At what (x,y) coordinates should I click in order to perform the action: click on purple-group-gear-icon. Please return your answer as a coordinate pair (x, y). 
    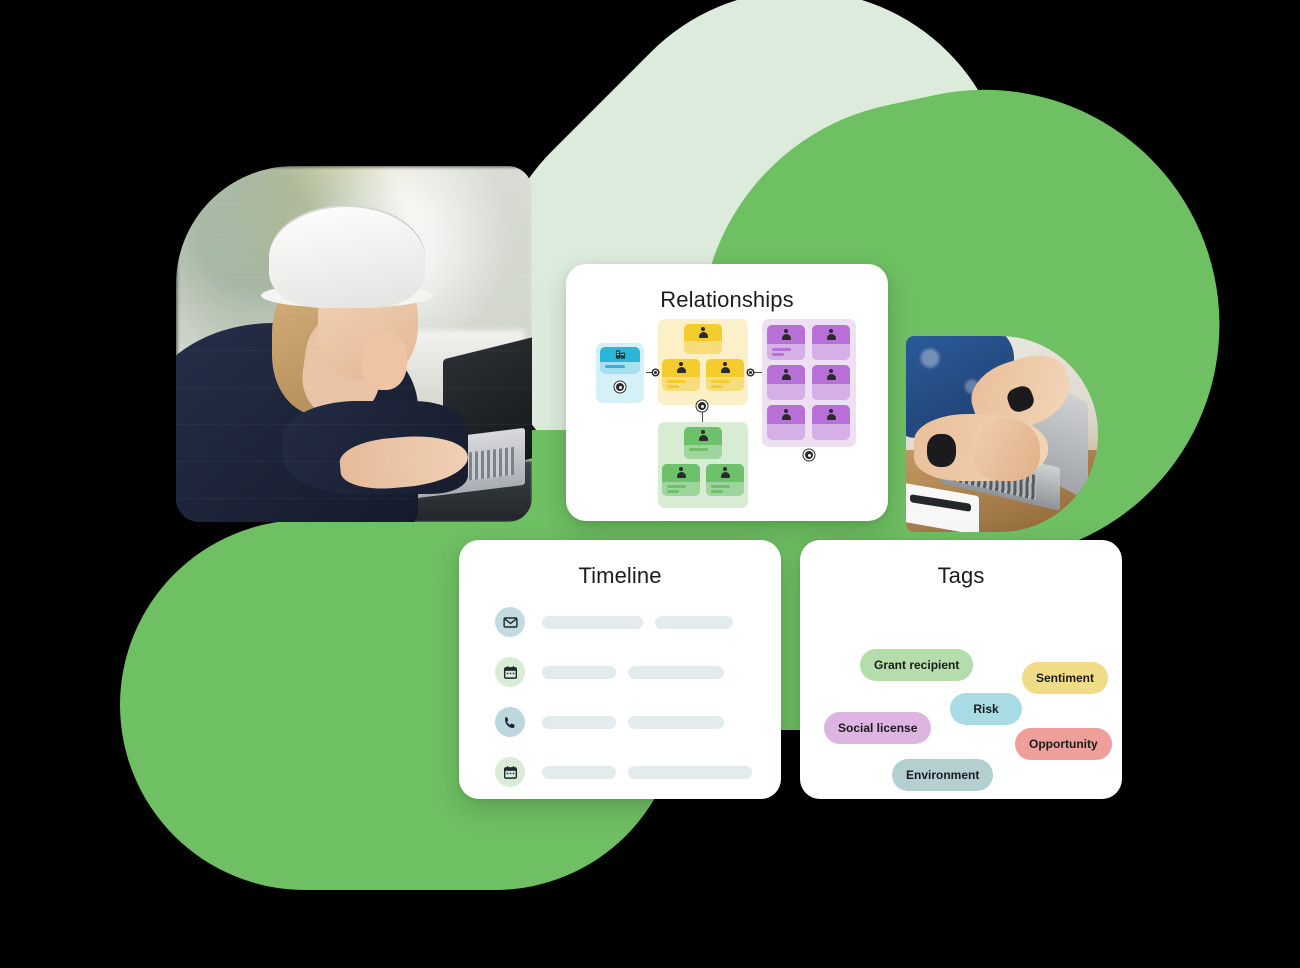
    Looking at the image, I should click on (809, 455).